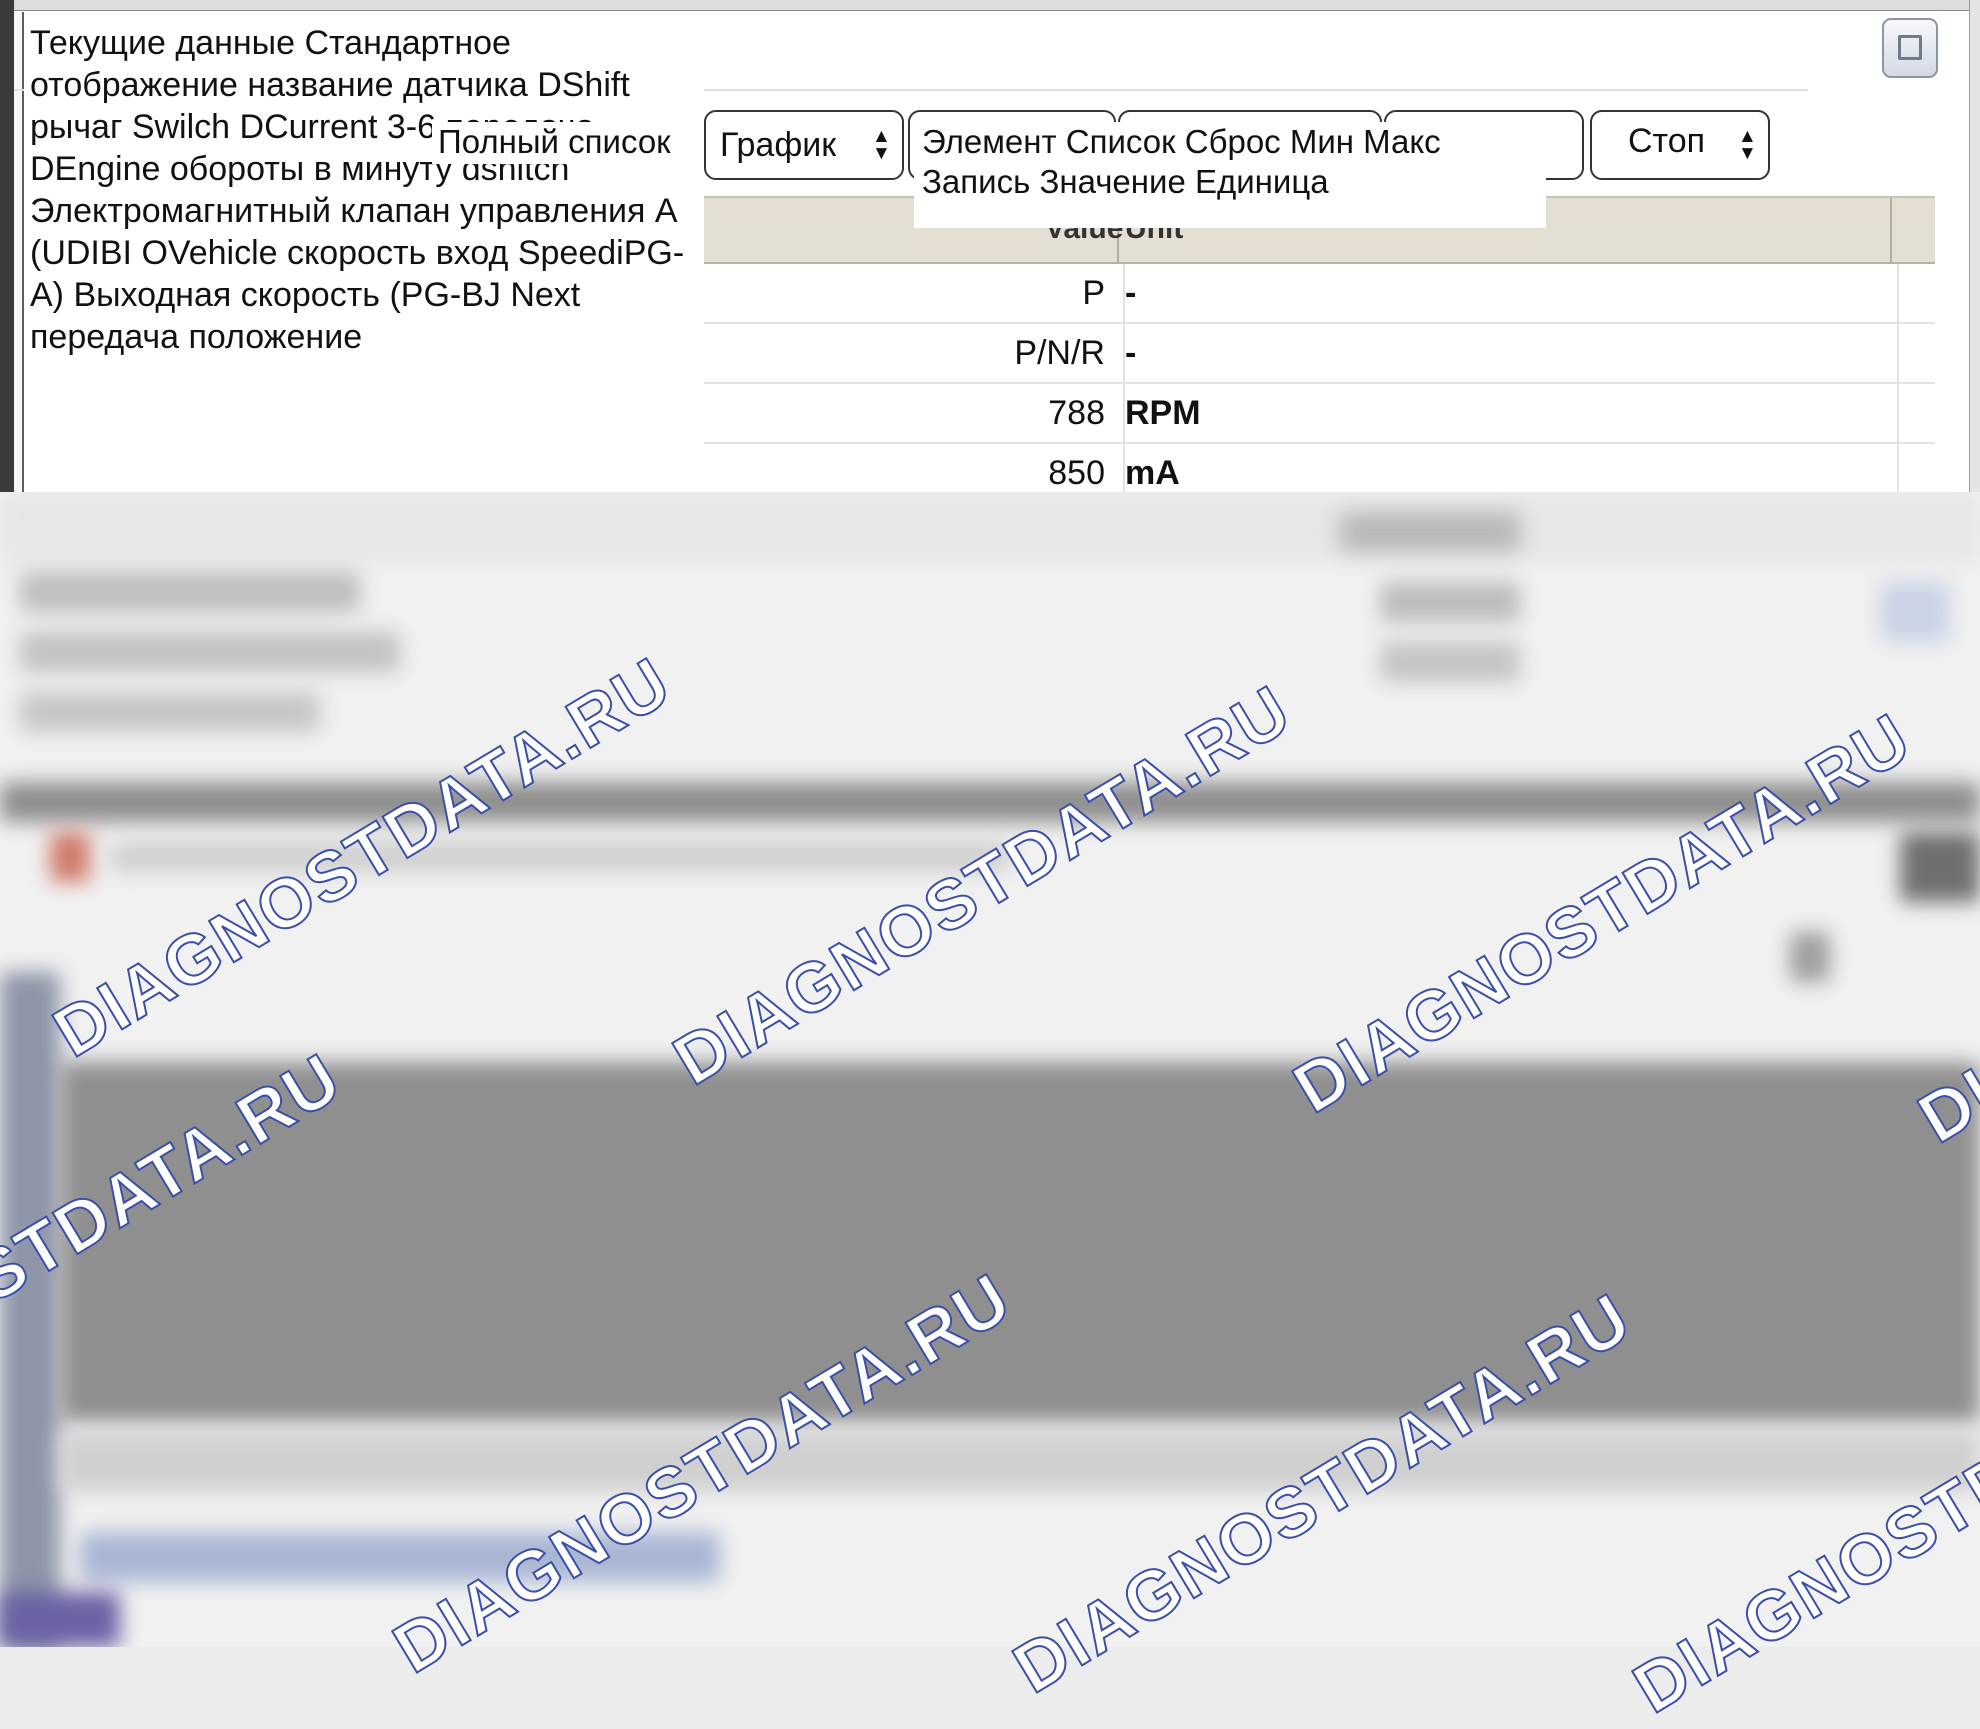 The height and width of the screenshot is (1729, 1980). I want to click on row-value: 788, so click(1076, 413).